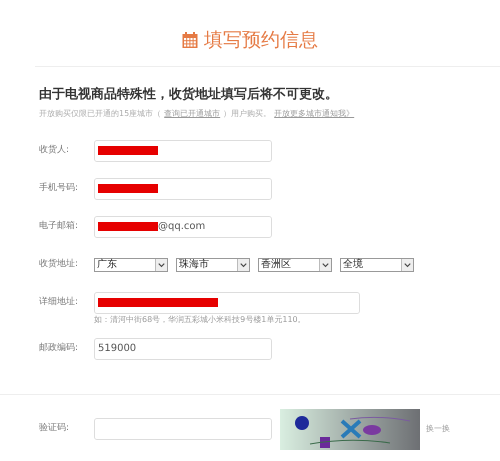 The width and height of the screenshot is (500, 461). What do you see at coordinates (183, 227) in the screenshot?
I see `input-field: @qq.com` at bounding box center [183, 227].